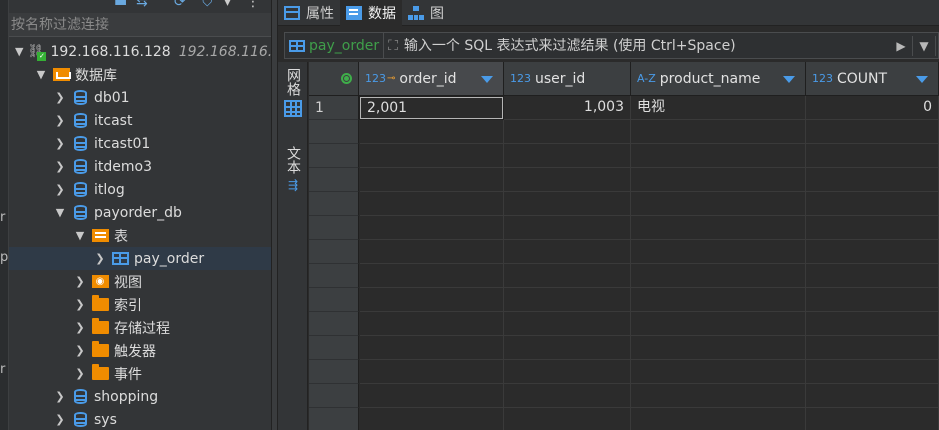 The height and width of the screenshot is (430, 939). Describe the element at coordinates (293, 169) in the screenshot. I see `text-view-button: 文本 ⇶` at that location.